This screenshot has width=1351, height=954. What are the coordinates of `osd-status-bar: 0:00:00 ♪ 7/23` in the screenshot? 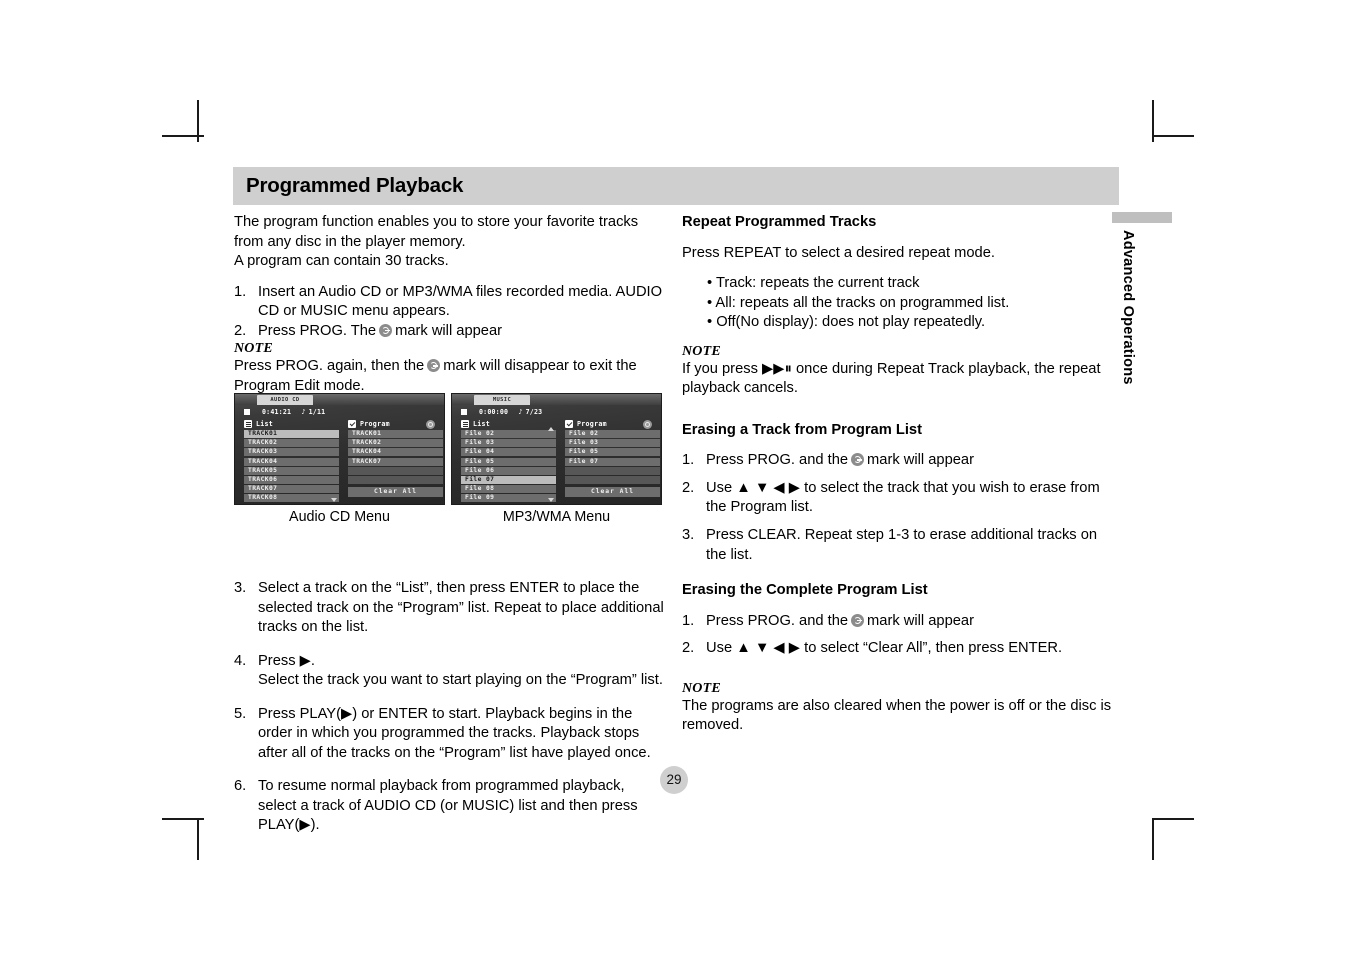 It's located at (501, 412).